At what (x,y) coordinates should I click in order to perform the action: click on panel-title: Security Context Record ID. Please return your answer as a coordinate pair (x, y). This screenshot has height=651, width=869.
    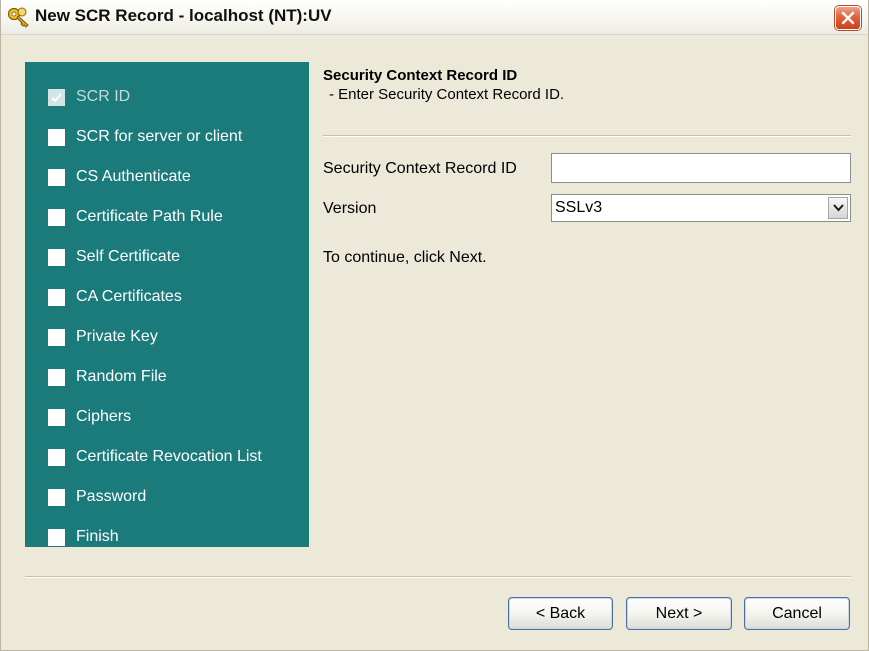
    Looking at the image, I should click on (420, 75).